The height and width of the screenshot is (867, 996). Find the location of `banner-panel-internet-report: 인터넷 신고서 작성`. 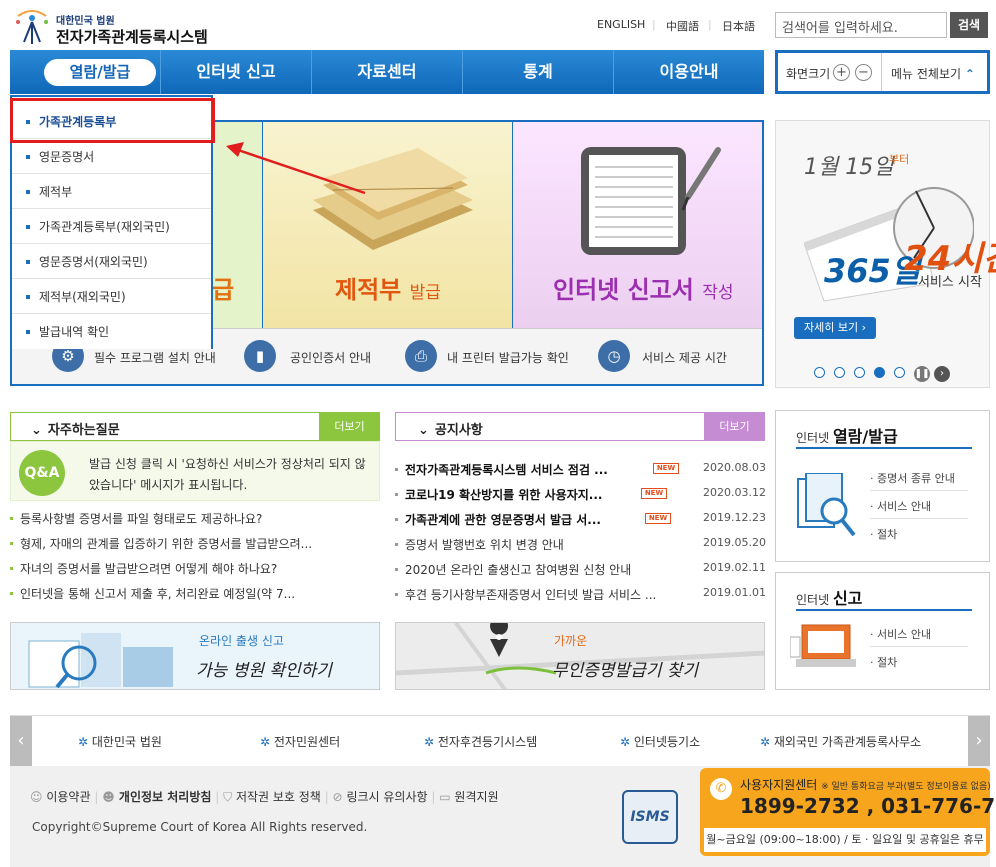

banner-panel-internet-report: 인터넷 신고서 작성 is located at coordinates (637, 225).